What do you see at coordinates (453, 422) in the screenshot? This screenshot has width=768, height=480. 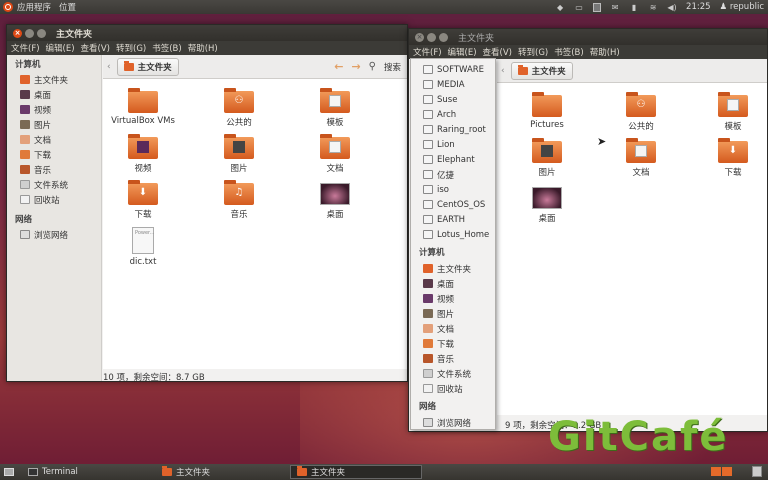 I see `dropdown-item-browse-network: 浏览网络` at bounding box center [453, 422].